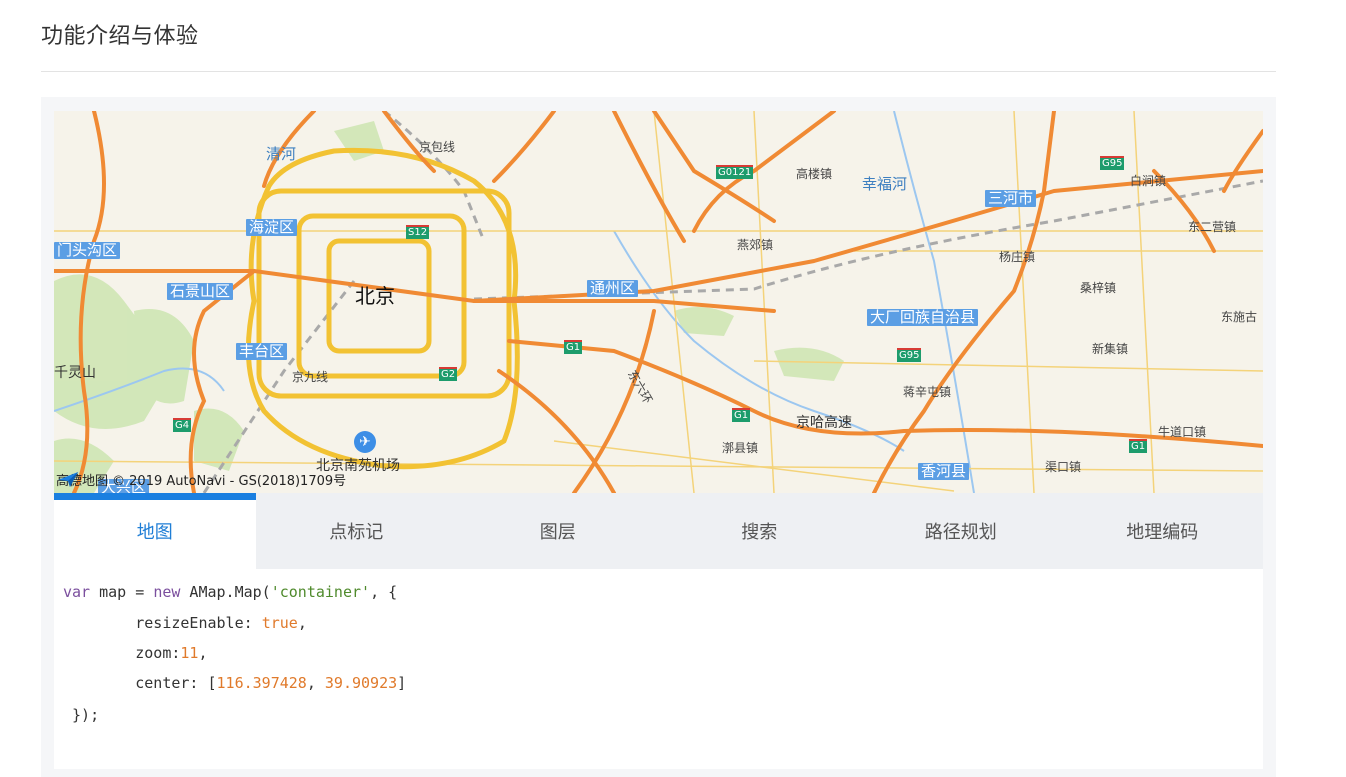  Describe the element at coordinates (885, 184) in the screenshot. I see `map-label-xingfuhe: 幸福河` at that location.